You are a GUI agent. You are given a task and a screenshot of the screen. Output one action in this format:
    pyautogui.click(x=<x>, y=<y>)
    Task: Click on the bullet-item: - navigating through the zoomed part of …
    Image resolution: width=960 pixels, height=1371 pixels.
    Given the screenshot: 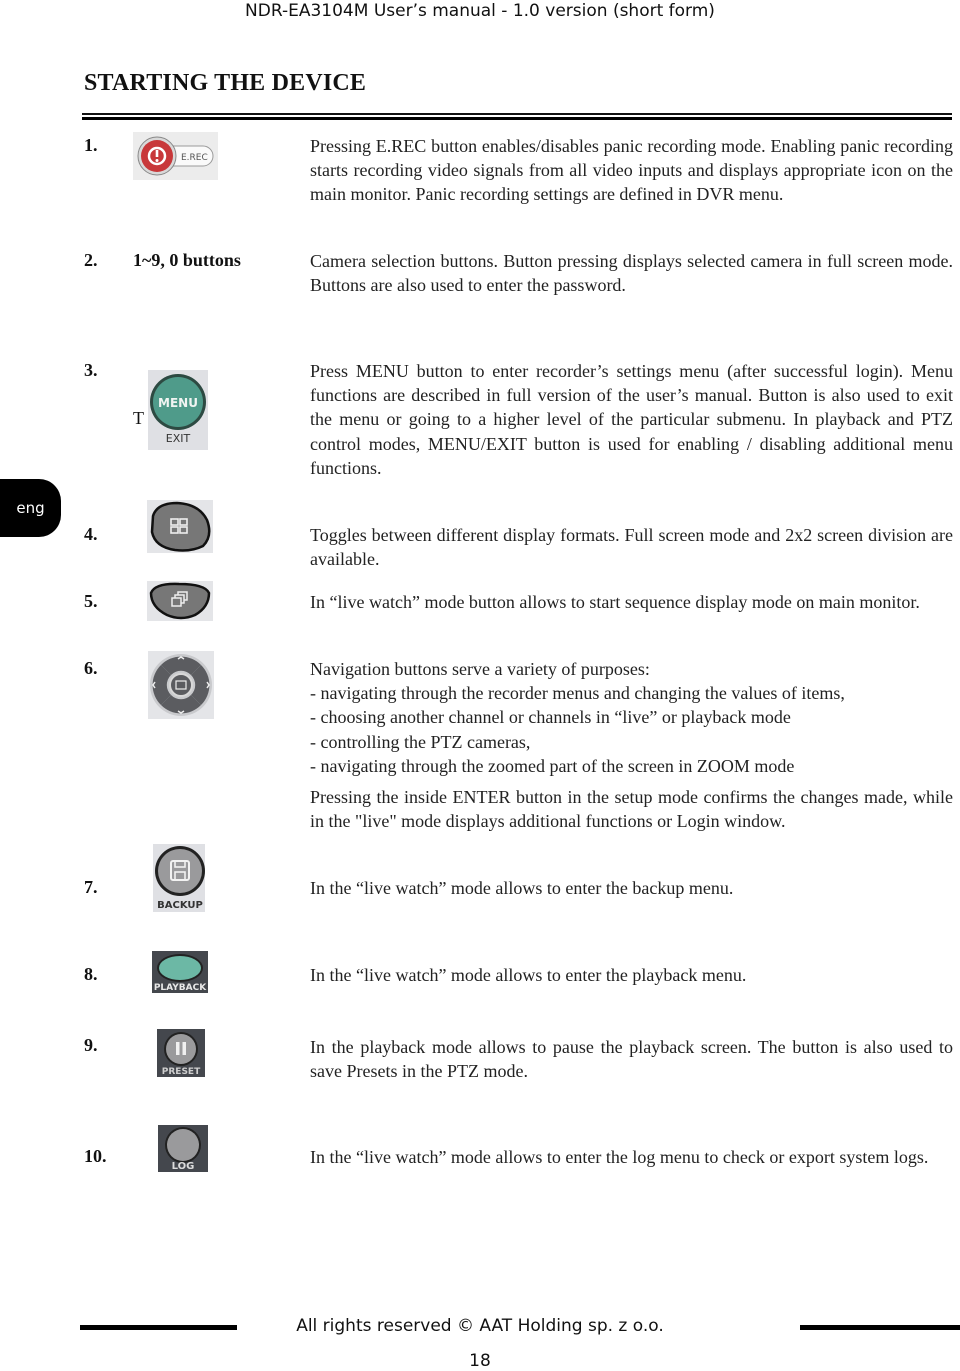 What is the action you would take?
    pyautogui.click(x=552, y=765)
    